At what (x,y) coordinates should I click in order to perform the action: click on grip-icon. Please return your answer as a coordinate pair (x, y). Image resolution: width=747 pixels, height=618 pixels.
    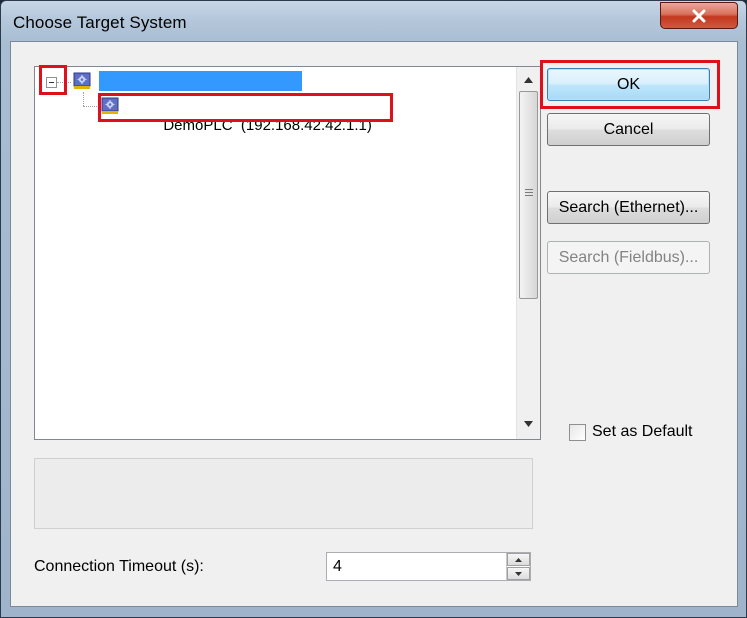
    Looking at the image, I should click on (529, 194).